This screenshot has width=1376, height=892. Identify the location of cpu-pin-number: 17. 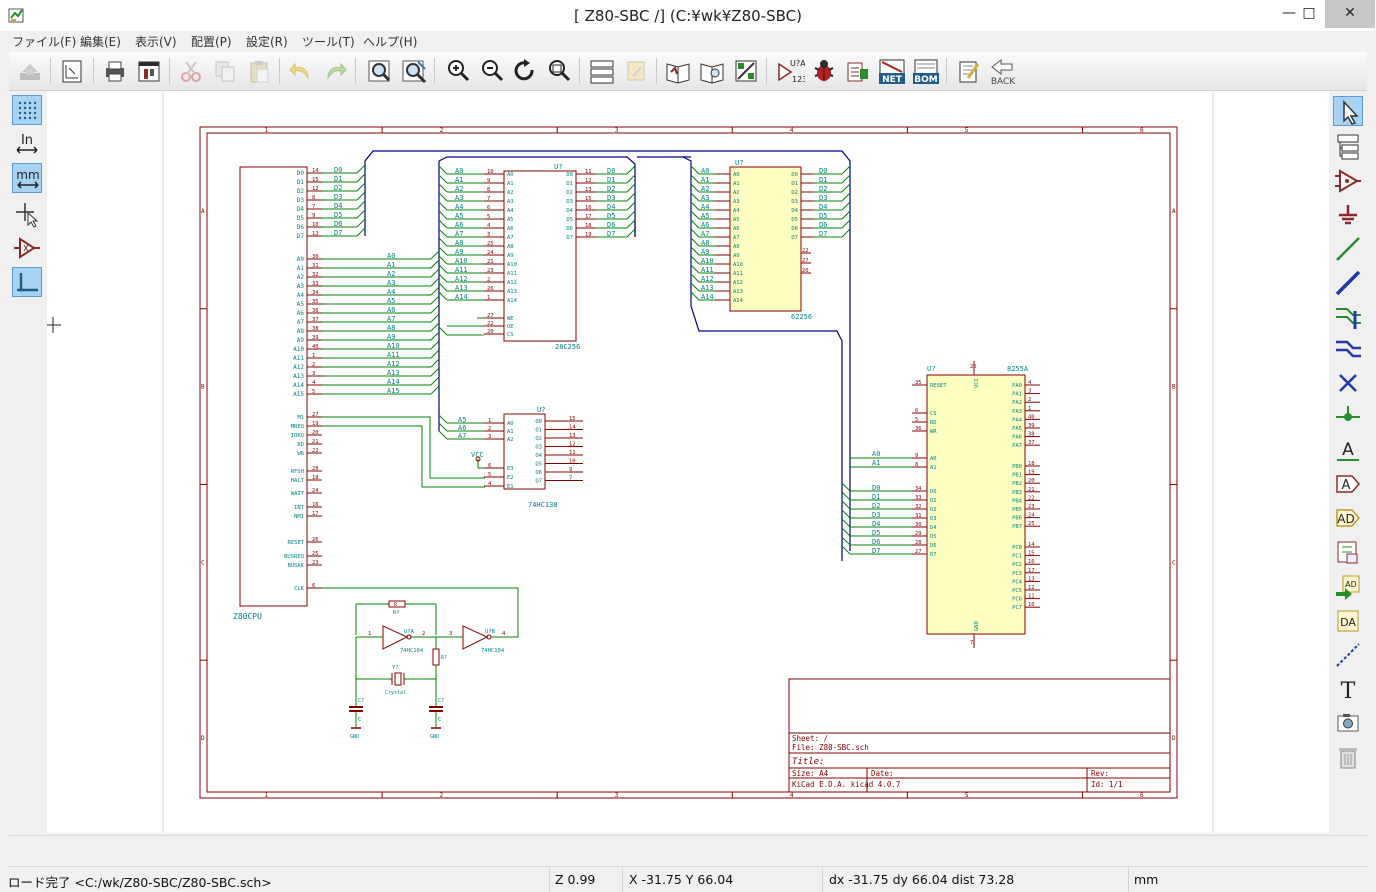
(315, 514).